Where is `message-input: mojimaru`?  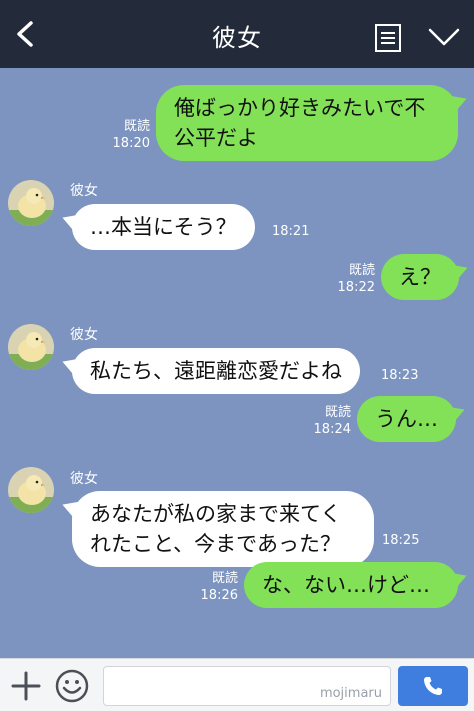
message-input: mojimaru is located at coordinates (247, 686).